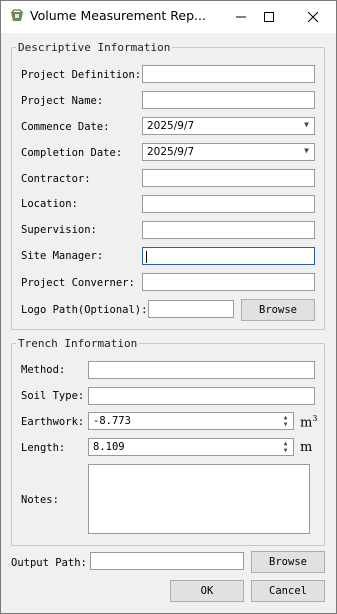  Describe the element at coordinates (56, 179) in the screenshot. I see `contractor-label: Contractor:` at that location.